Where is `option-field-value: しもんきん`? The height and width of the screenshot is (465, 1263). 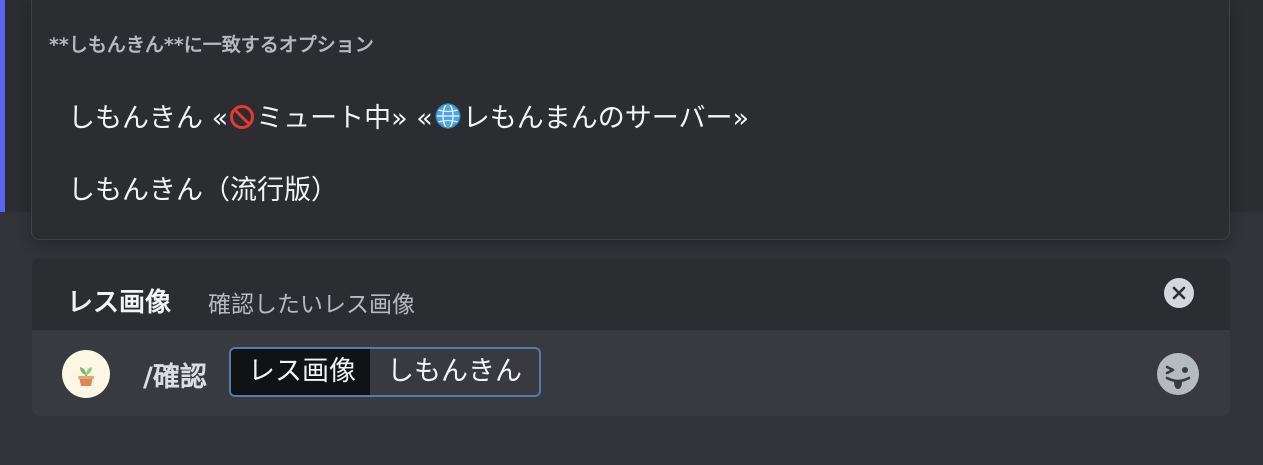
option-field-value: しもんきん is located at coordinates (454, 372).